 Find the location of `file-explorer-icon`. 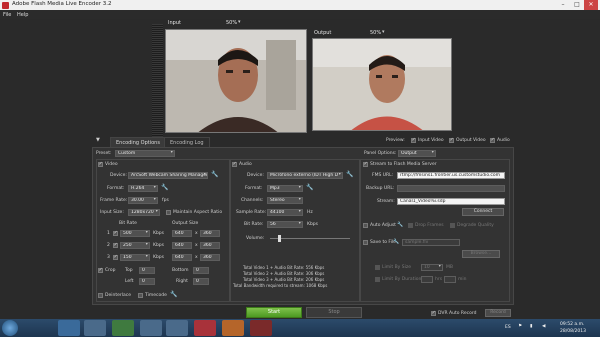

file-explorer-icon is located at coordinates (95, 328).